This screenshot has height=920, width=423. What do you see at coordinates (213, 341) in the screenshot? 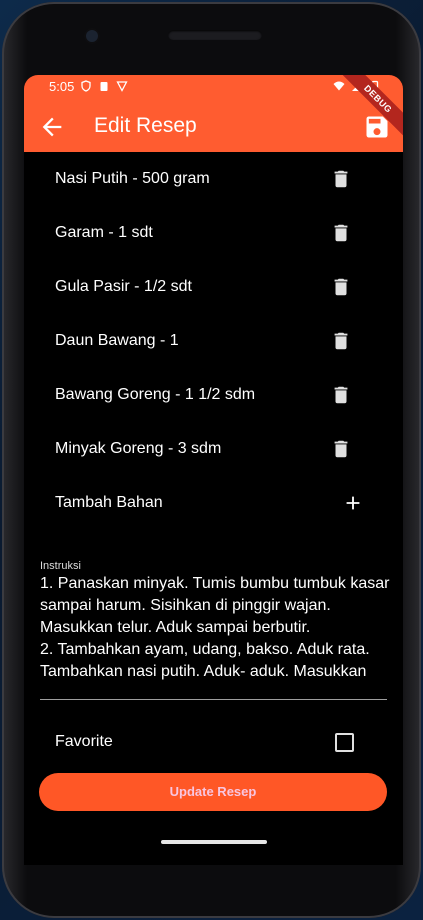
I see `ingredient-item: Daun Bawang - 1` at bounding box center [213, 341].